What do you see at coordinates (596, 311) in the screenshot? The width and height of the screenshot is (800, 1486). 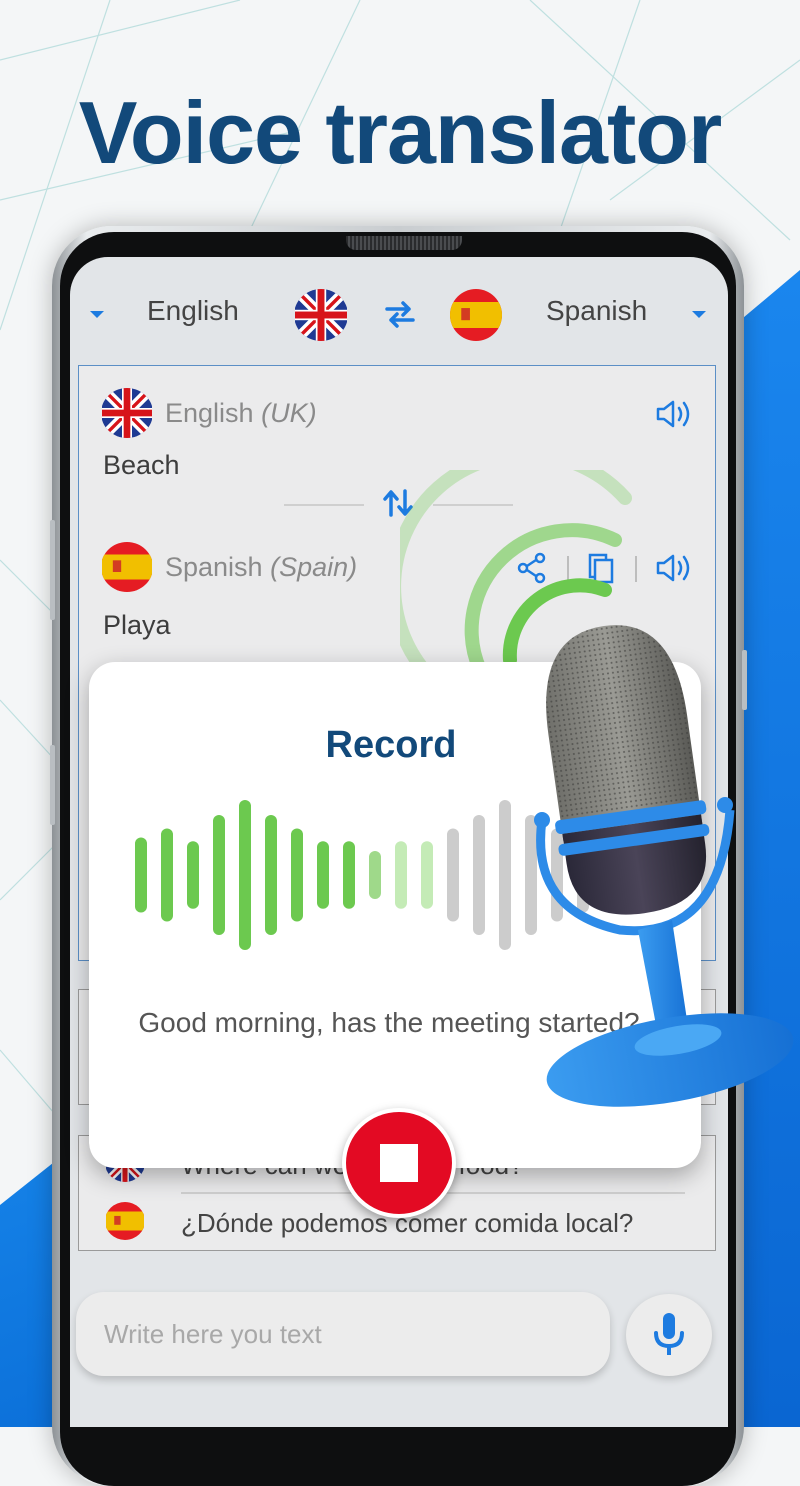 I see `target-language-selector: Spanish` at bounding box center [596, 311].